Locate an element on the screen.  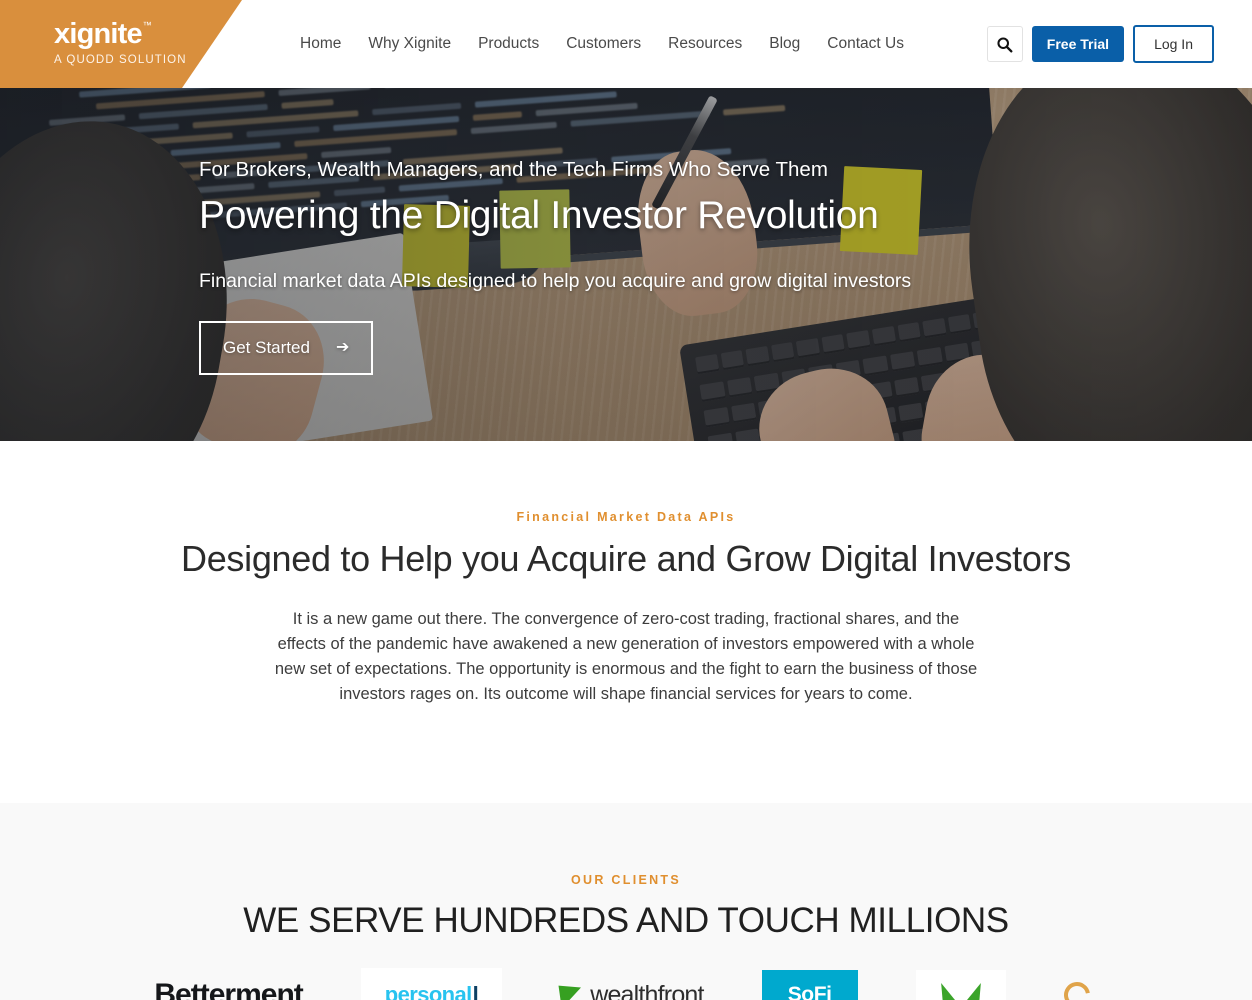
hero-title: Powering the Digital Investor Revolution is located at coordinates (539, 215).